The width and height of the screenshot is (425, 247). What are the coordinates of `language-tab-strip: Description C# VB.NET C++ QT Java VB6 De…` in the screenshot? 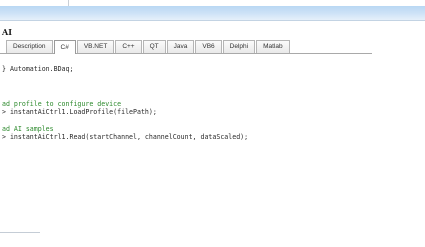 It's located at (186, 47).